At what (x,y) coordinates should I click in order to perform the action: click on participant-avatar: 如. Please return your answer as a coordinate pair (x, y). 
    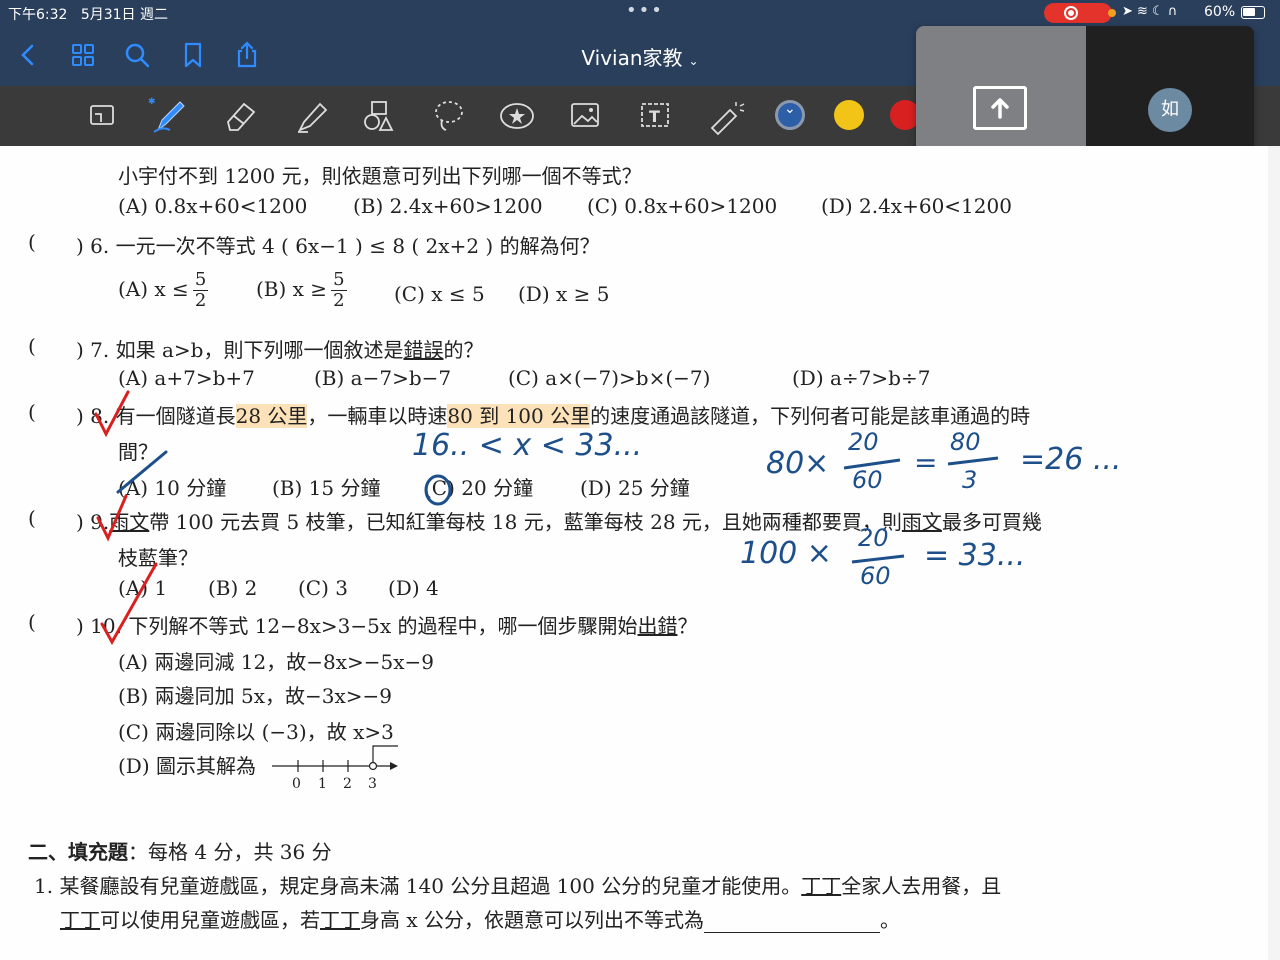
    Looking at the image, I should click on (1170, 110).